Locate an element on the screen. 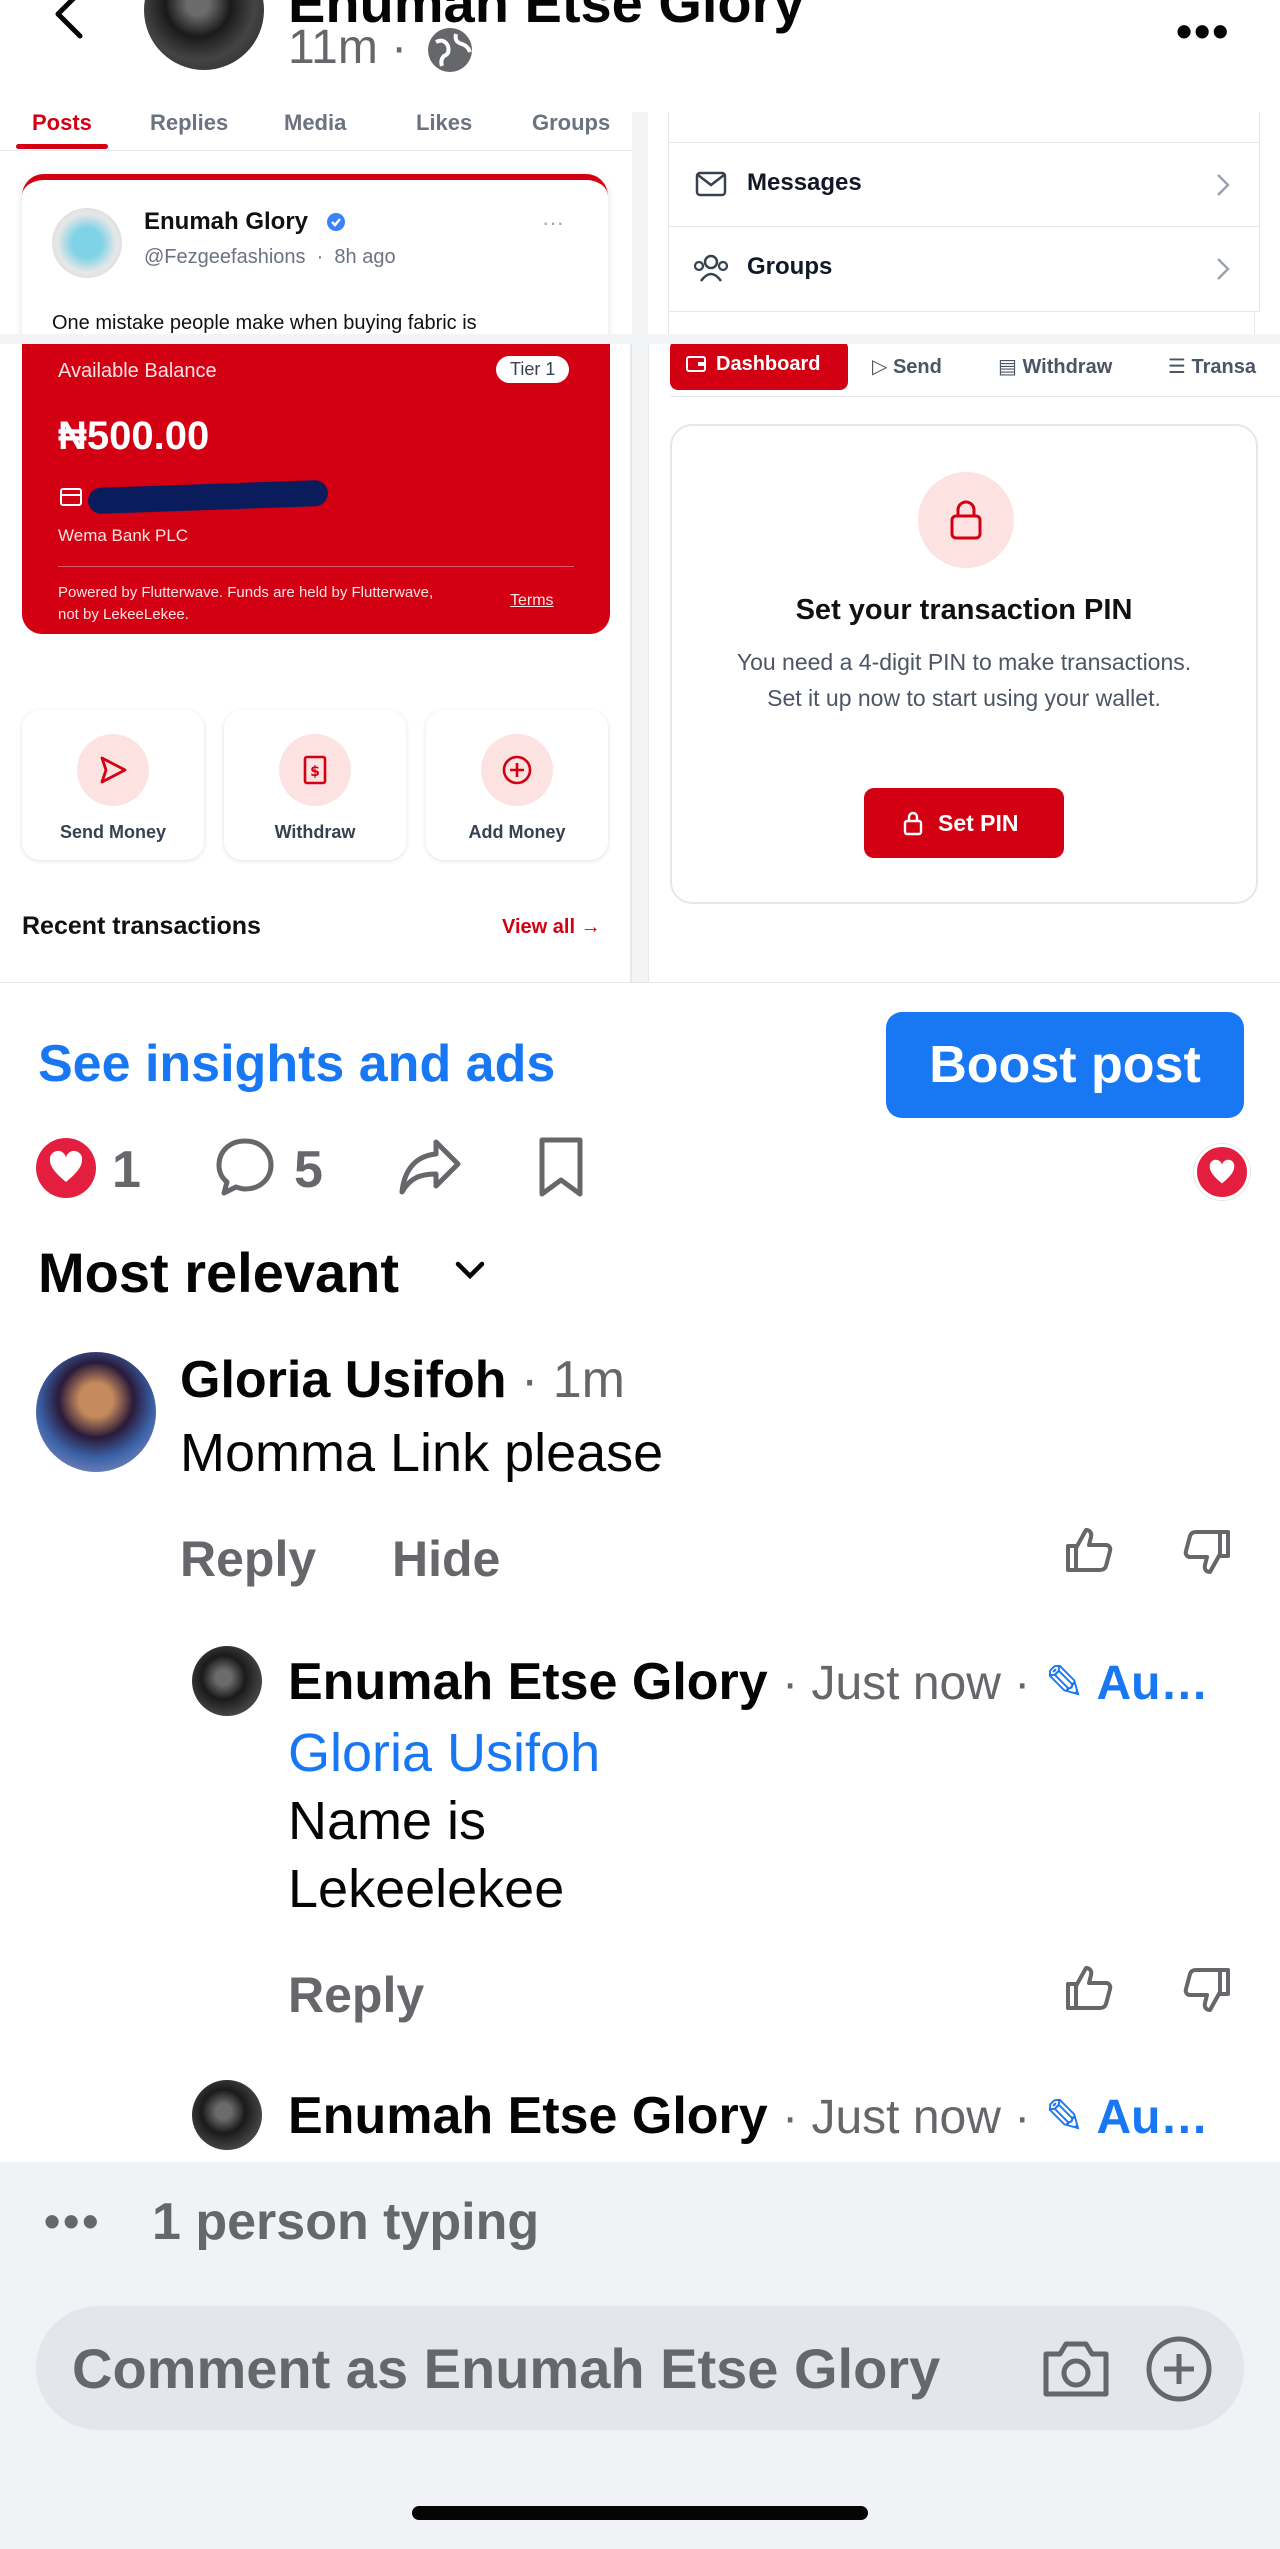 The height and width of the screenshot is (2549, 1280). globe-icon is located at coordinates (450, 50).